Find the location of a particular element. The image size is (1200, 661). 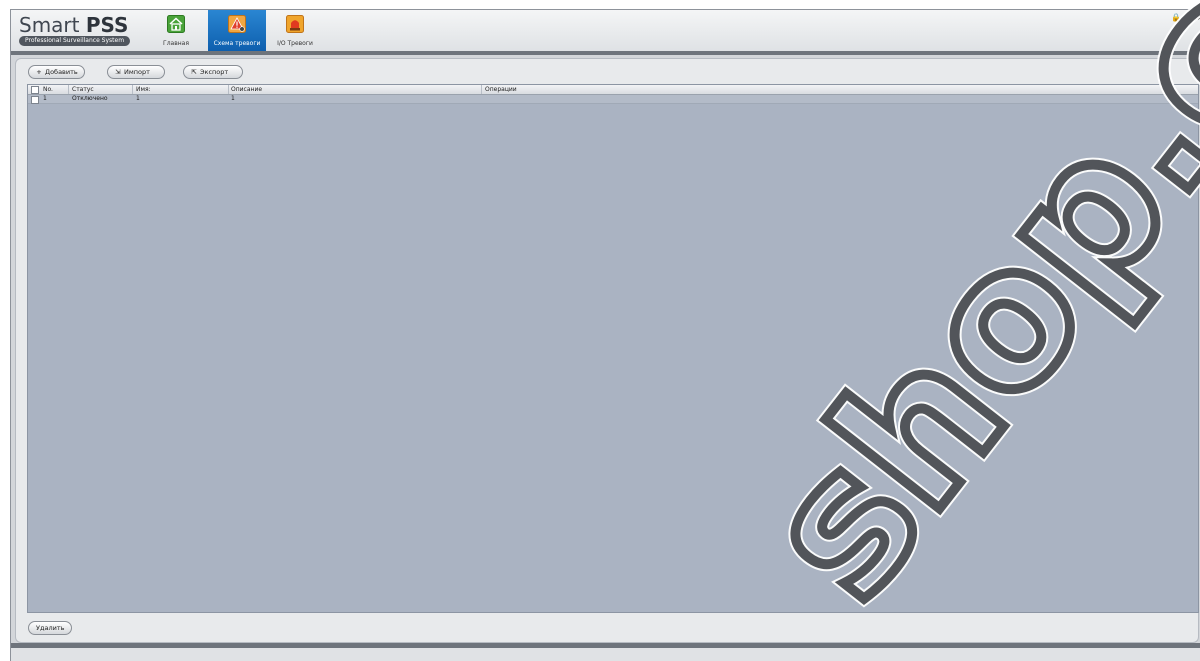

column-operations: Операции is located at coordinates (501, 89).